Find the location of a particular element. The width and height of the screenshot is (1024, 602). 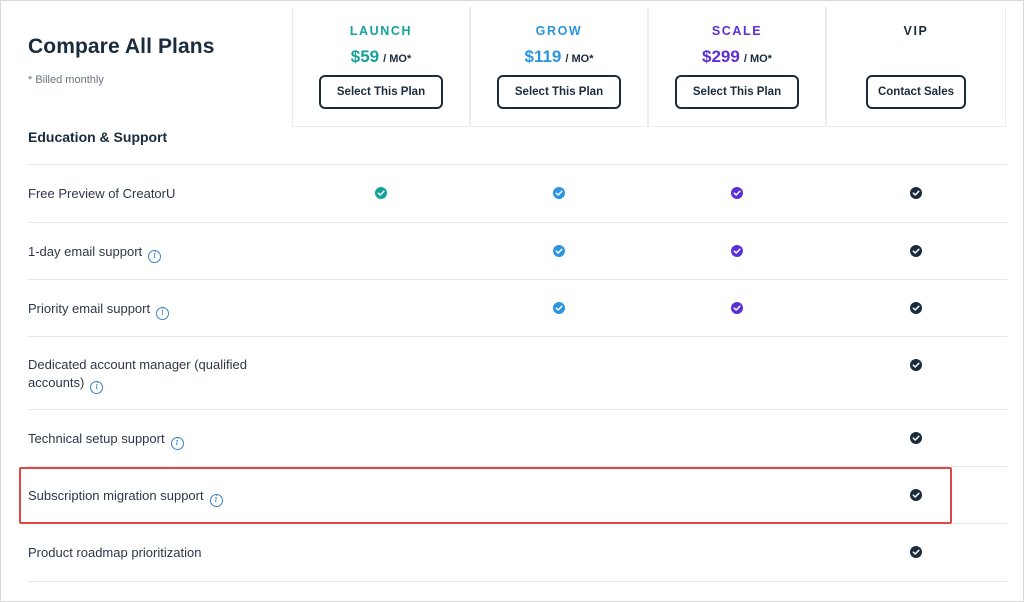

select-plan-grow-button: Select This Plan is located at coordinates (559, 92).